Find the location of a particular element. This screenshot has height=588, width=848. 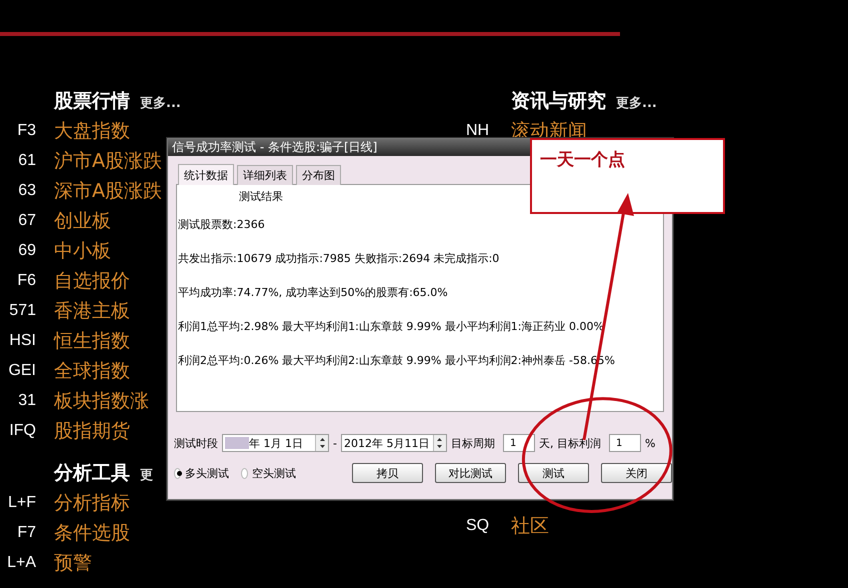

tab: 详细列表 is located at coordinates (265, 175).